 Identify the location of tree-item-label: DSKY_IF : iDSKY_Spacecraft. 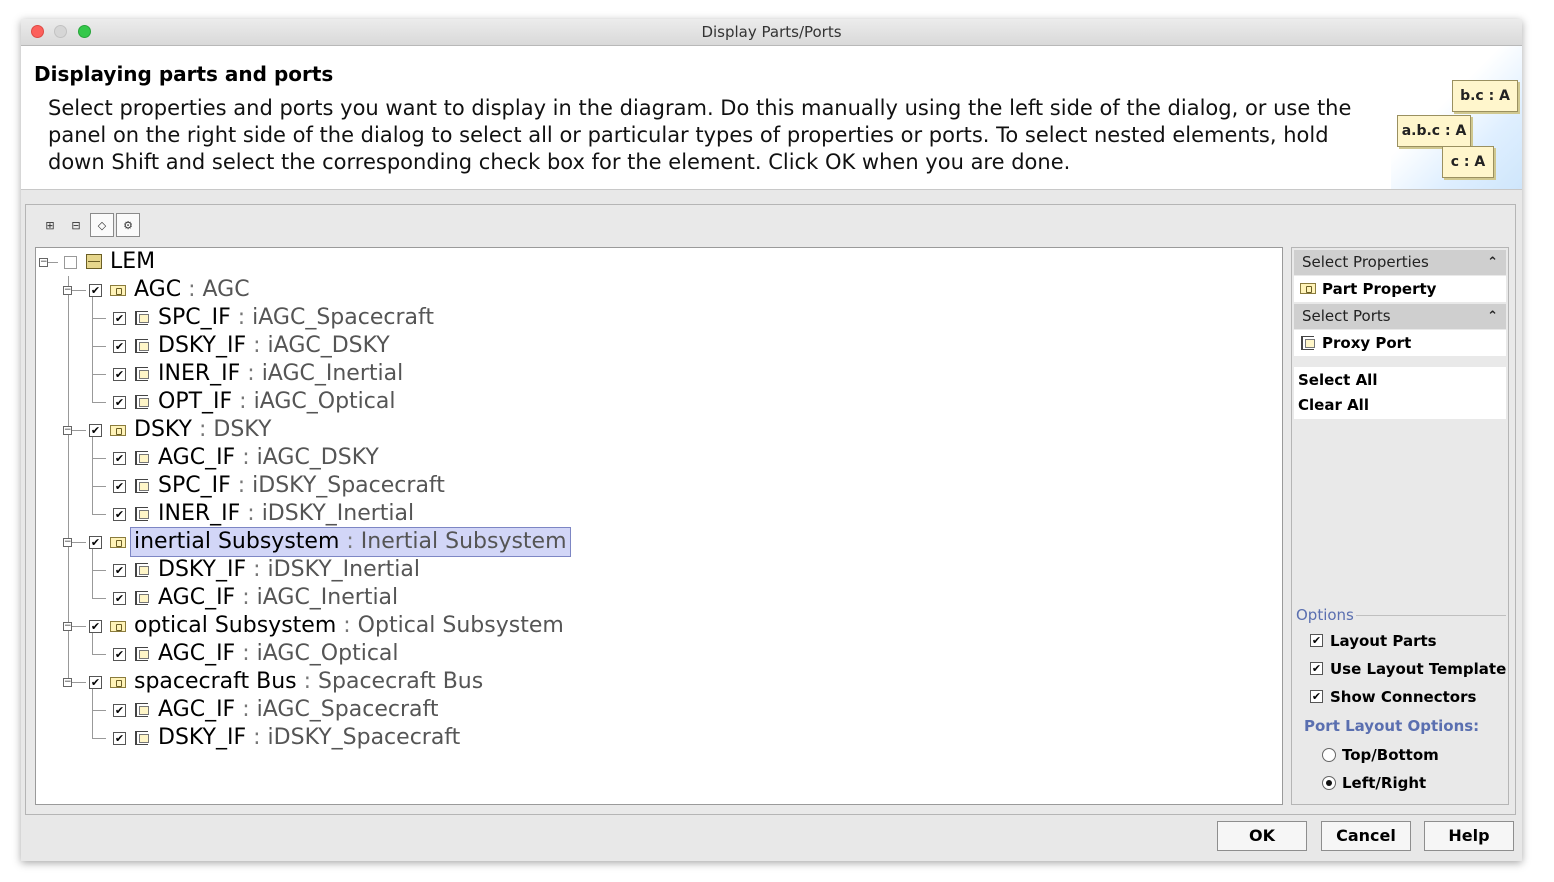
(309, 738).